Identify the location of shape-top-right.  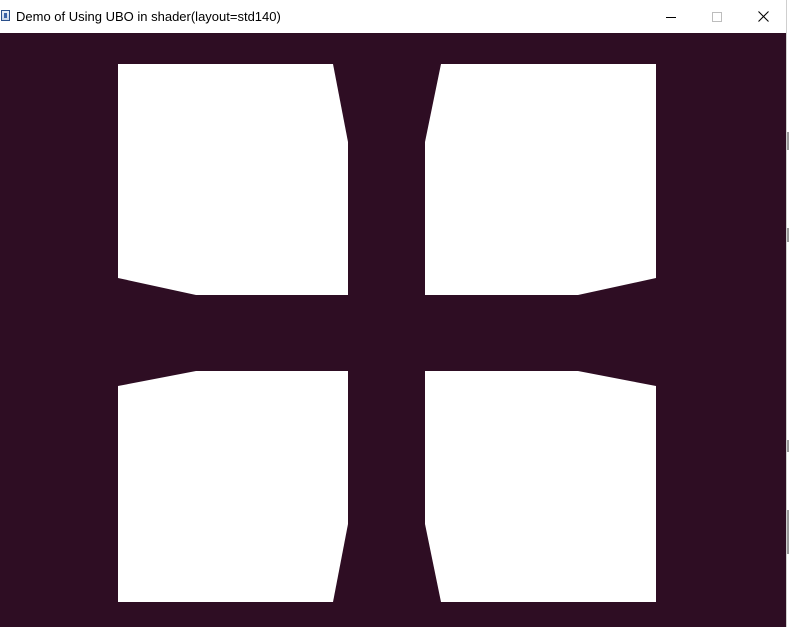
(540, 179).